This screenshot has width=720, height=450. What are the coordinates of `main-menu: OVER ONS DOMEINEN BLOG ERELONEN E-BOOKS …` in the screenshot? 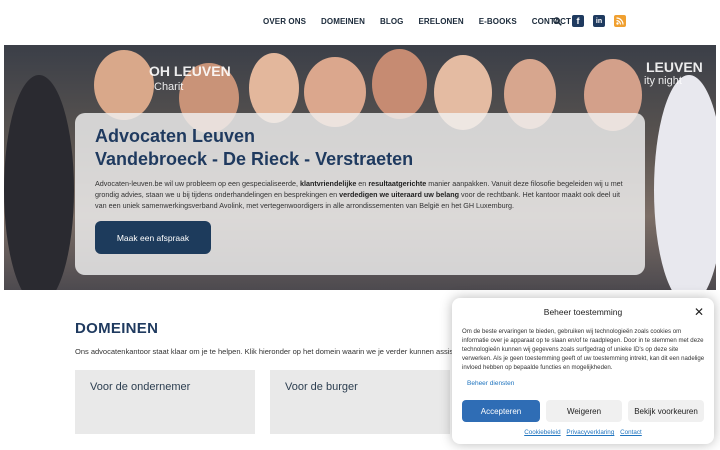 It's located at (424, 21).